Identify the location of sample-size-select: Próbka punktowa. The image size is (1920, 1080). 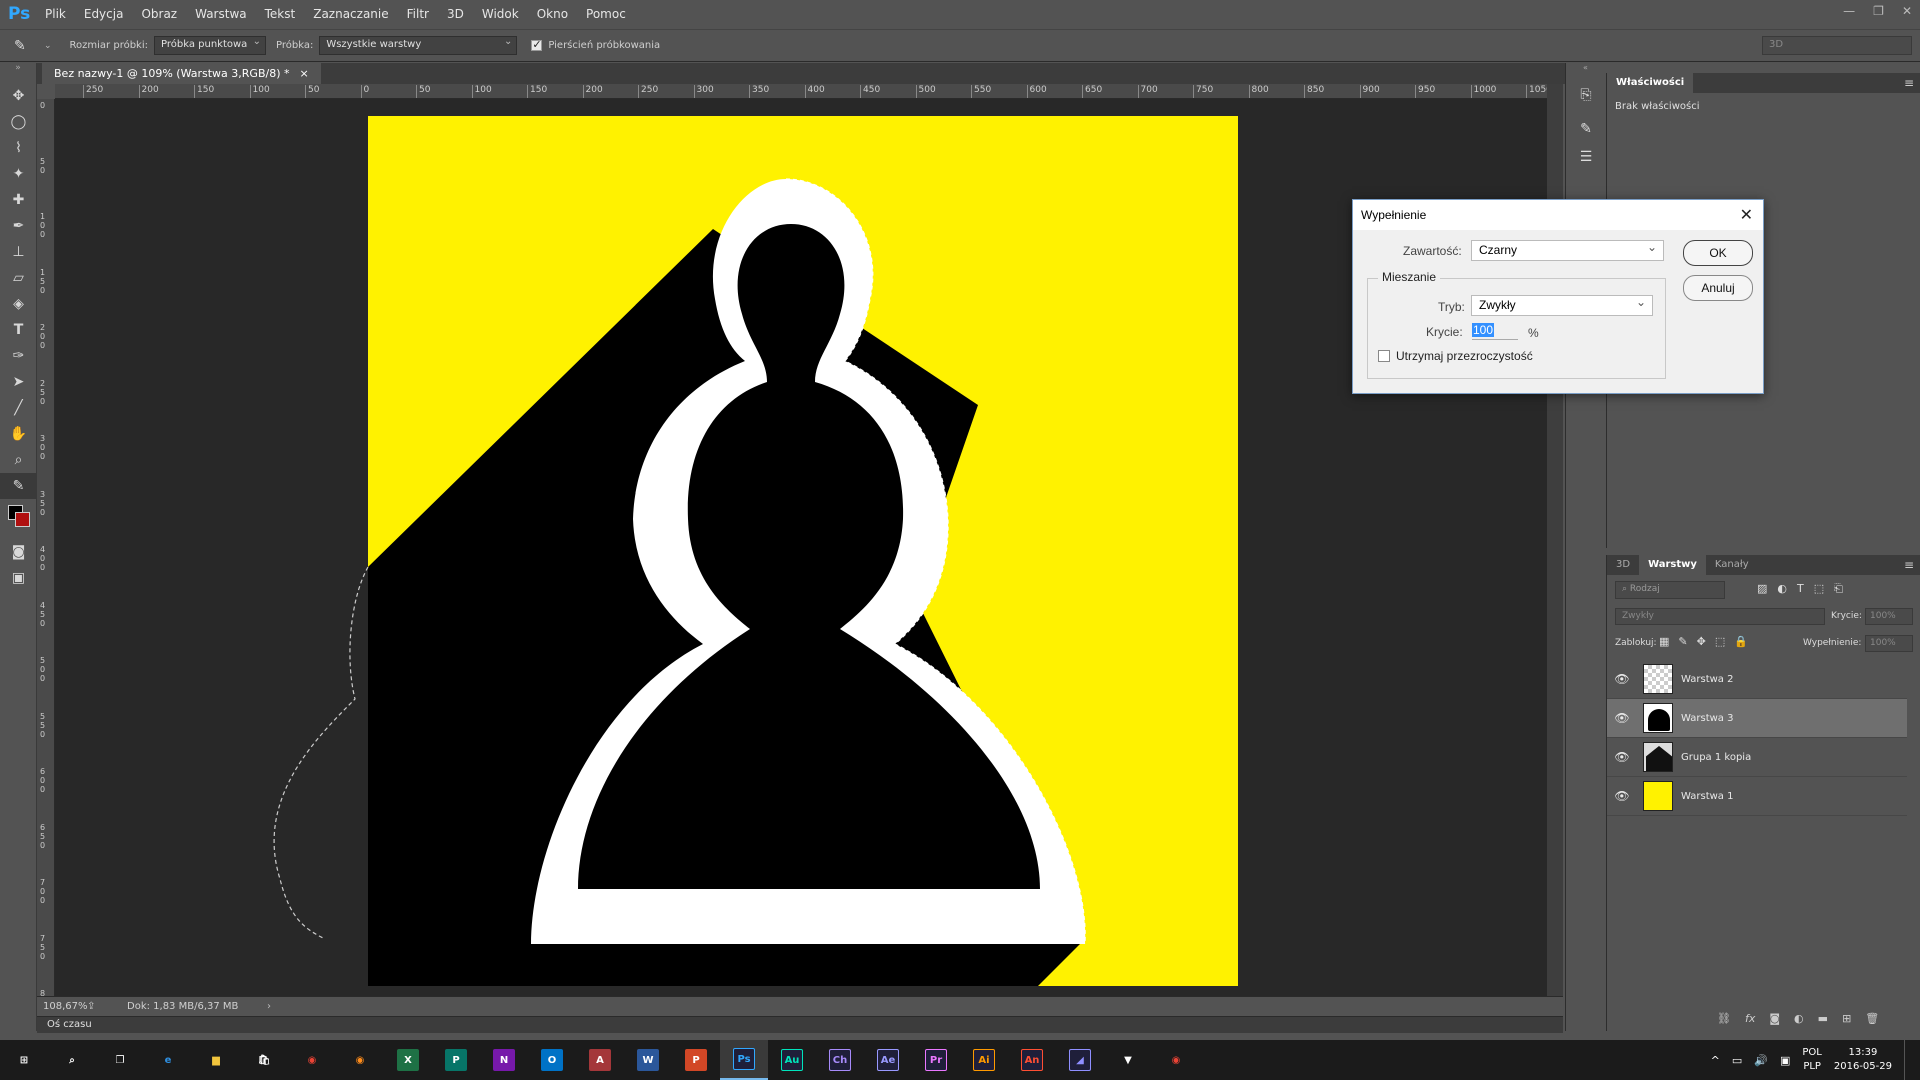
(210, 45).